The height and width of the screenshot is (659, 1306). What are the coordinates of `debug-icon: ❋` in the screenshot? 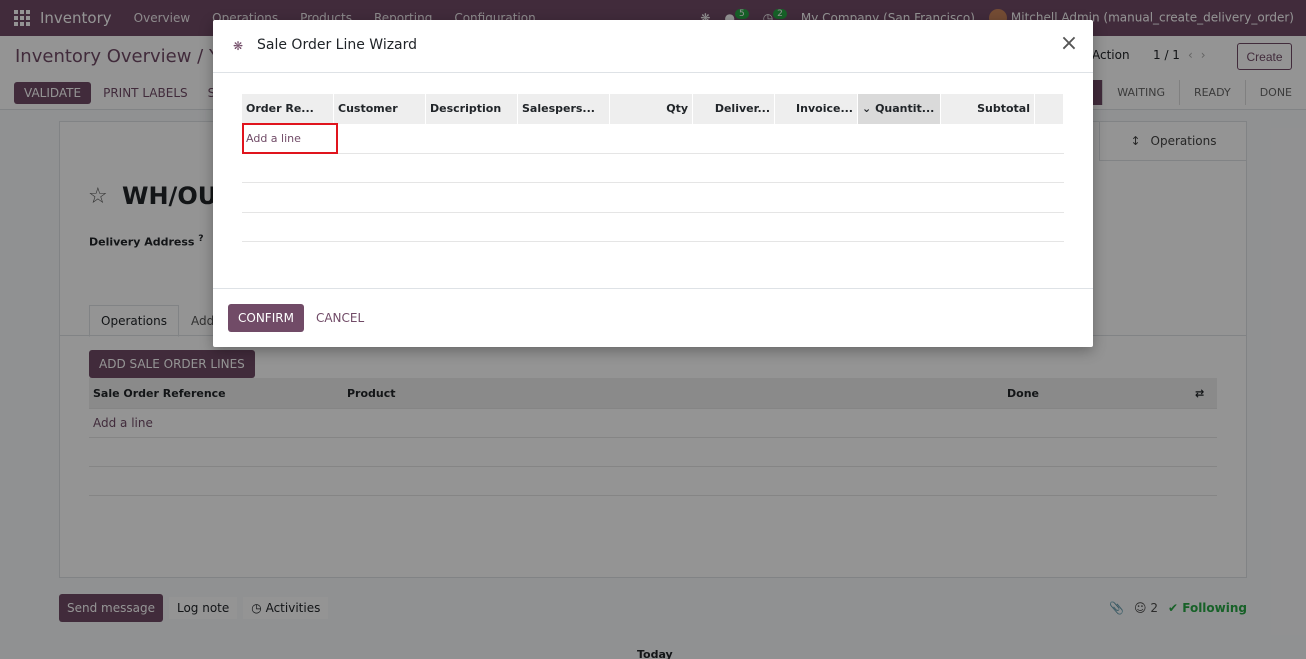 It's located at (238, 46).